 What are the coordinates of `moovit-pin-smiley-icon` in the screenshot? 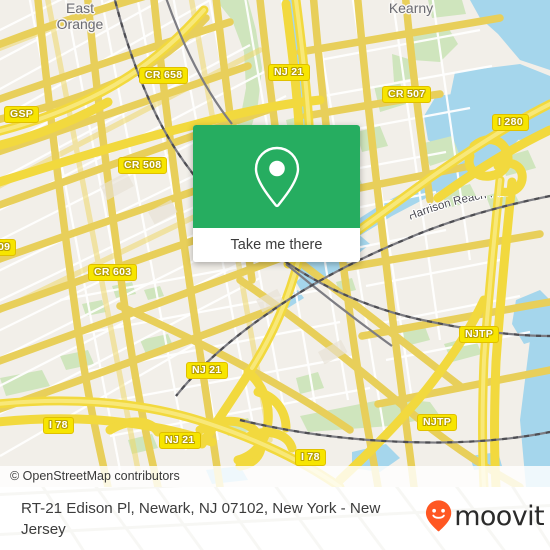 It's located at (438, 516).